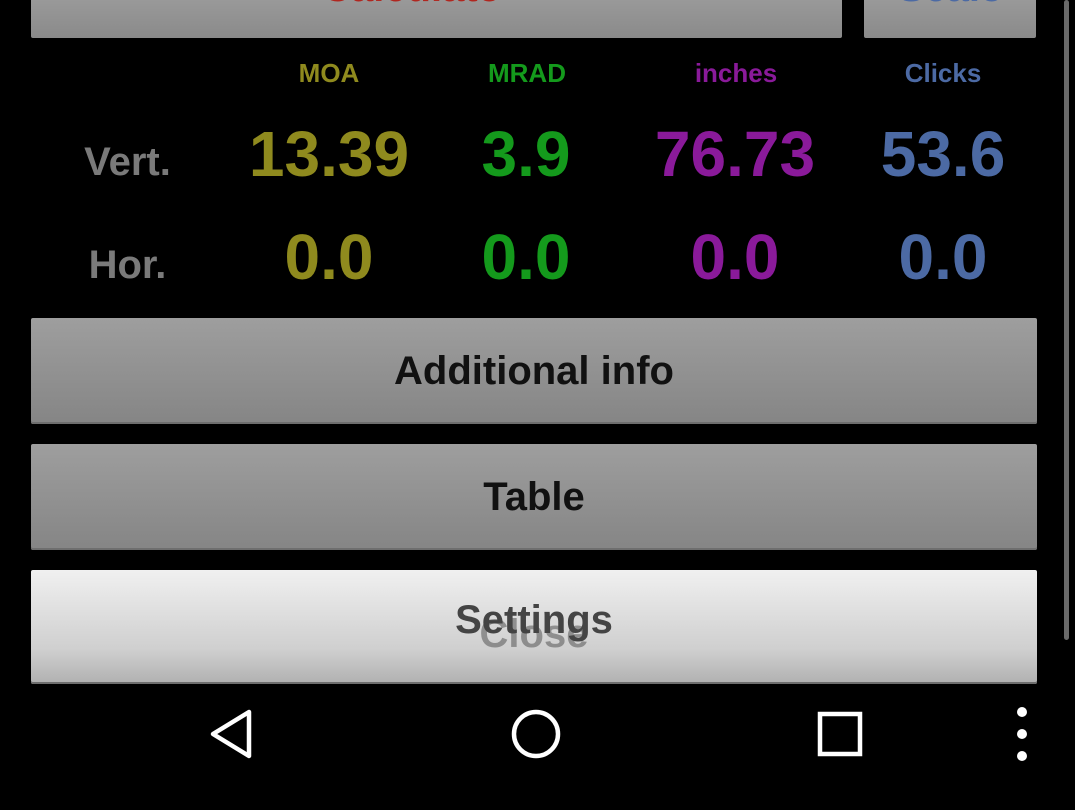 This screenshot has height=810, width=1075. I want to click on vert-clicks-value: 53.6, so click(943, 154).